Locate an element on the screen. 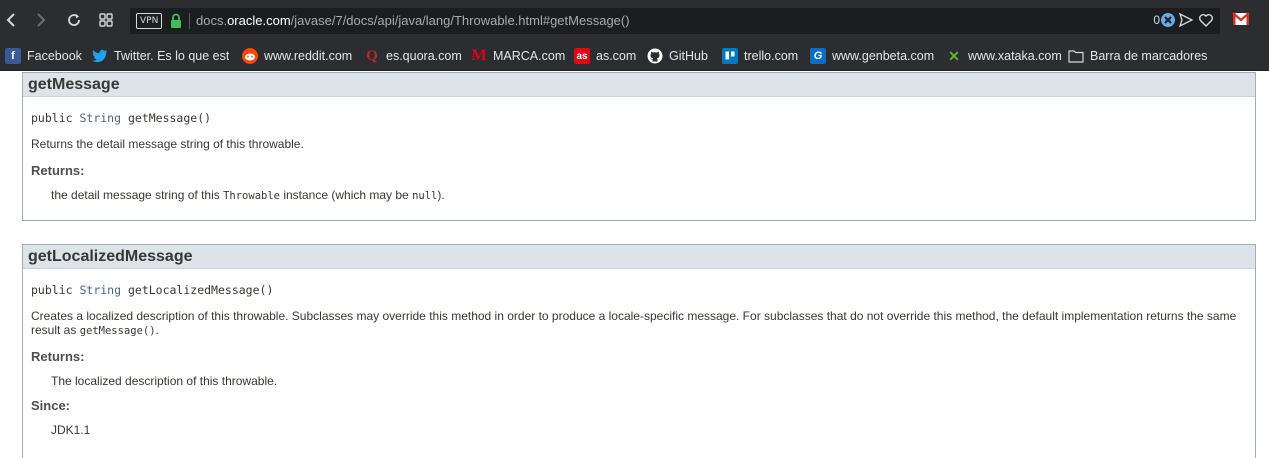 The width and height of the screenshot is (1269, 458). bookmark-quora: Q es.quora.com is located at coordinates (413, 56).